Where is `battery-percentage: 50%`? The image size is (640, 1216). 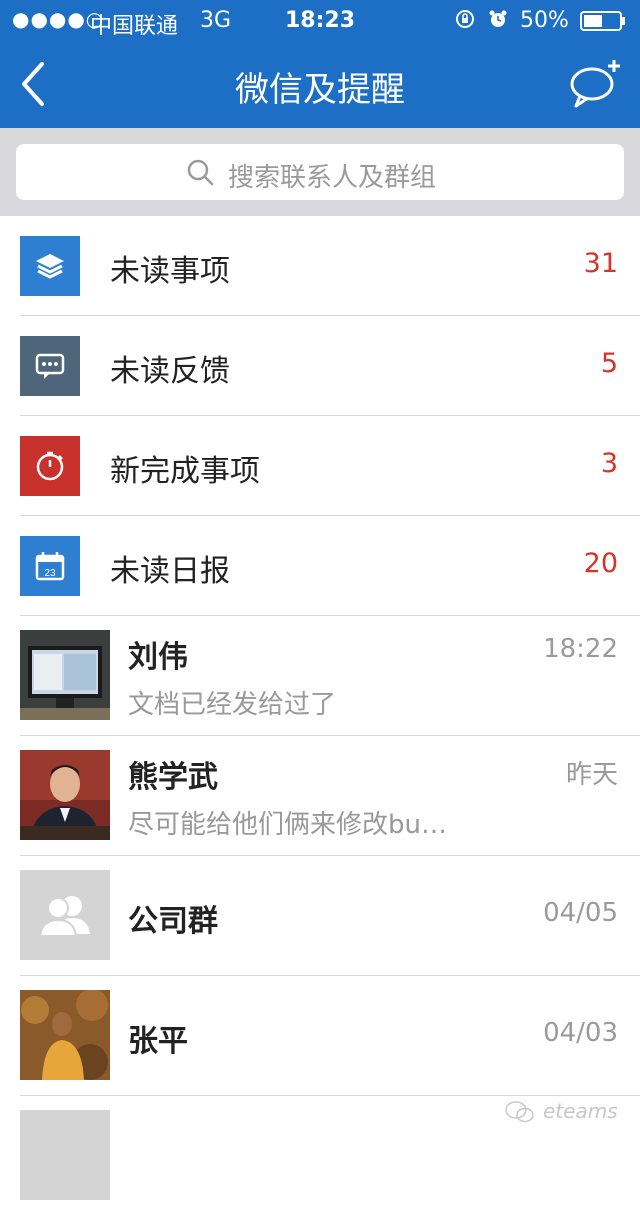 battery-percentage: 50% is located at coordinates (544, 20).